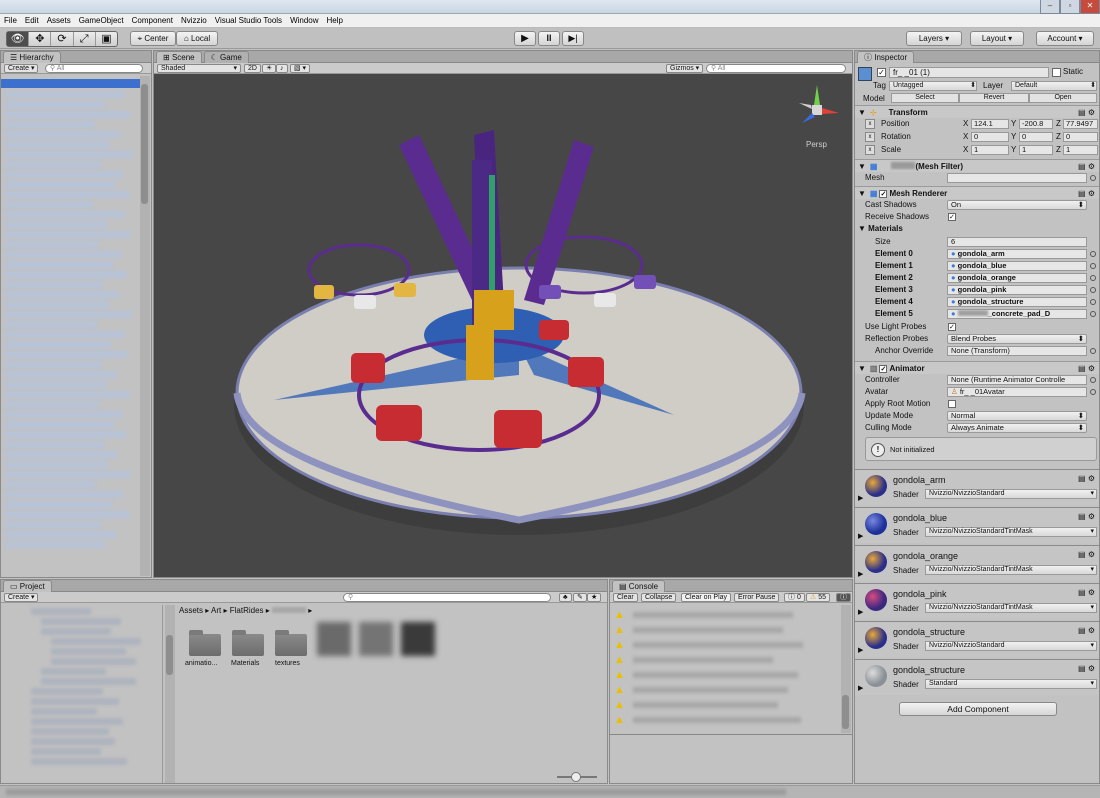  What do you see at coordinates (216, 610) in the screenshot?
I see `breadcrumb-art: Art` at bounding box center [216, 610].